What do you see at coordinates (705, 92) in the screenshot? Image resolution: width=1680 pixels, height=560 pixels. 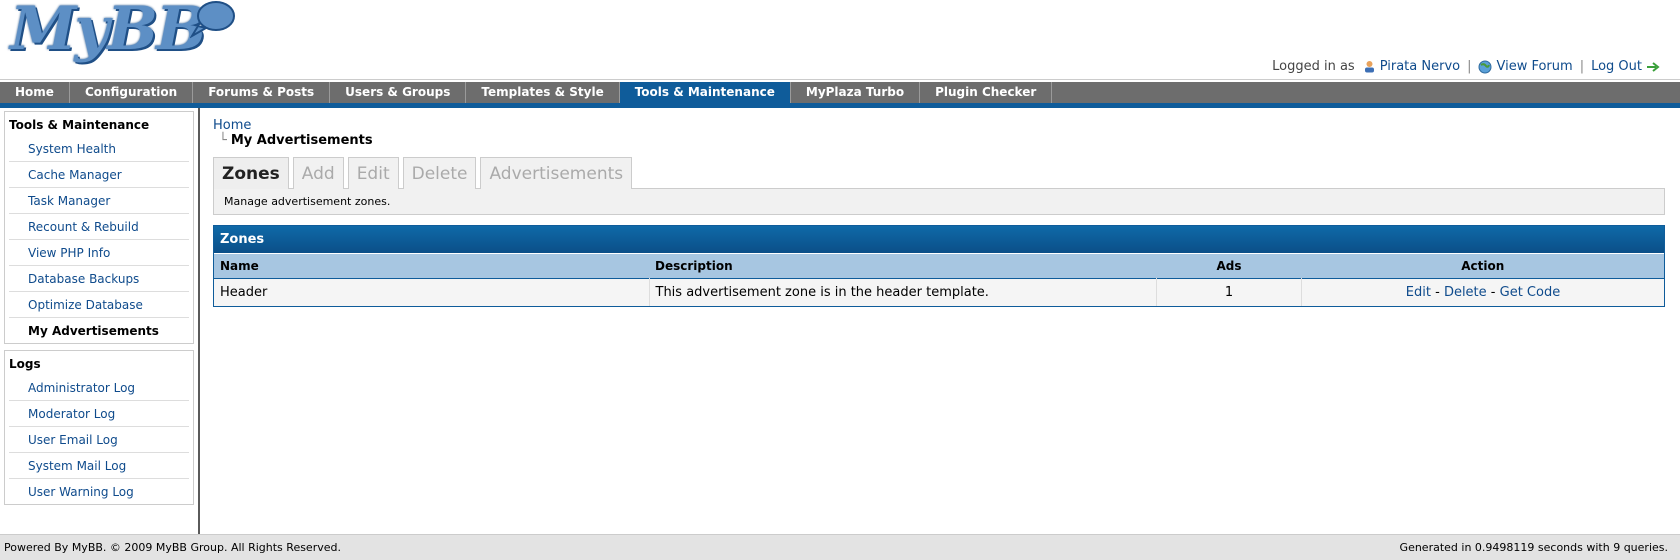 I see `menu-tab-tools-maintenance: Tools & Maintenance` at bounding box center [705, 92].